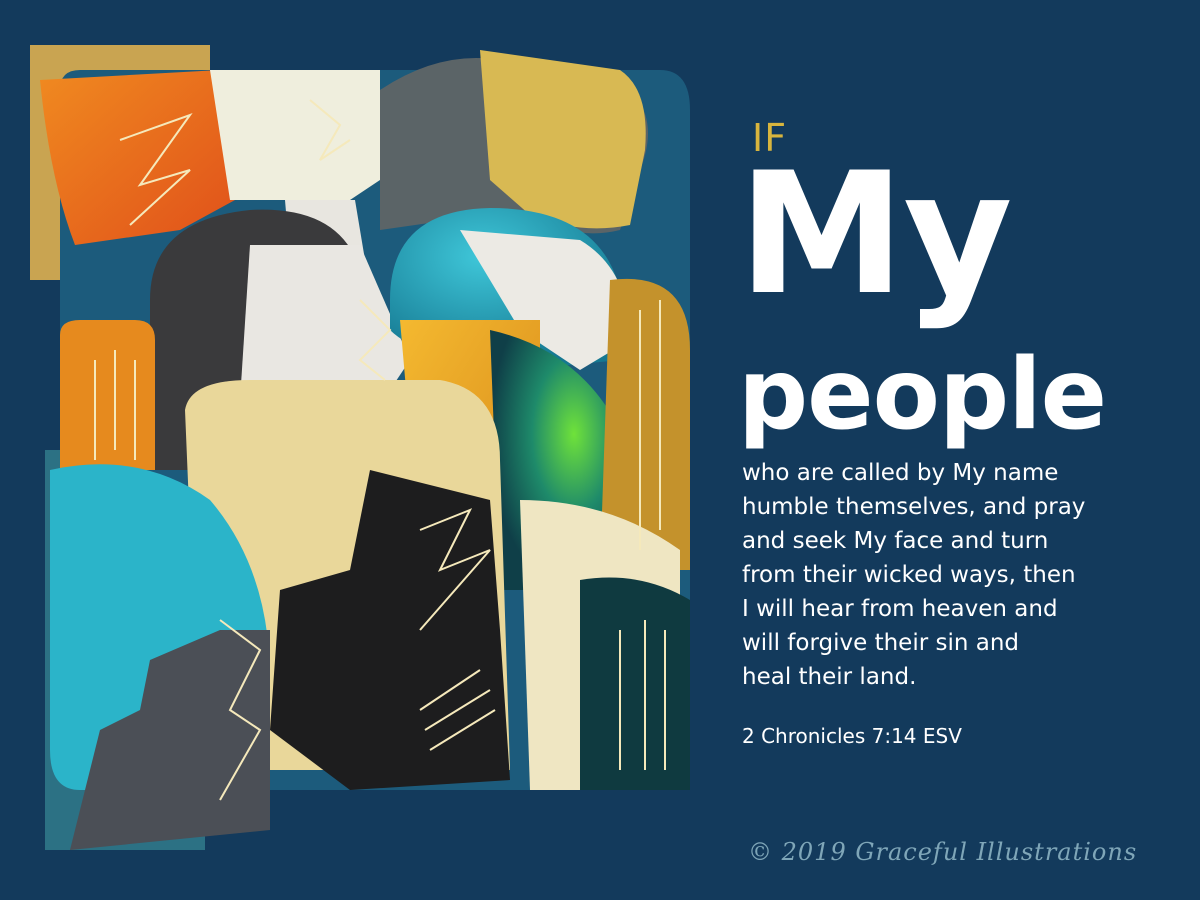 Image resolution: width=1200 pixels, height=900 pixels. I want to click on verse-line: who are called by My name, so click(900, 473).